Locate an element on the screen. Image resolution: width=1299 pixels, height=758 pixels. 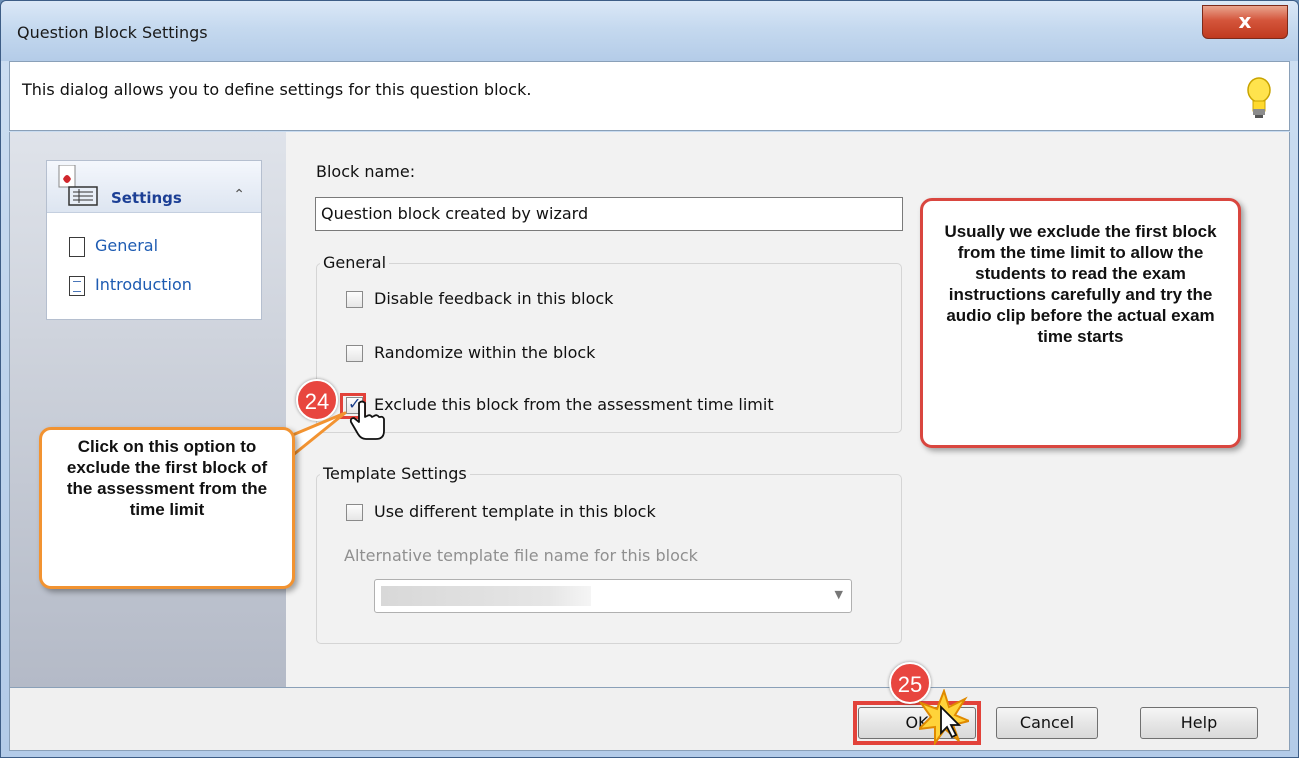
settings-section-label: Settings is located at coordinates (146, 198).